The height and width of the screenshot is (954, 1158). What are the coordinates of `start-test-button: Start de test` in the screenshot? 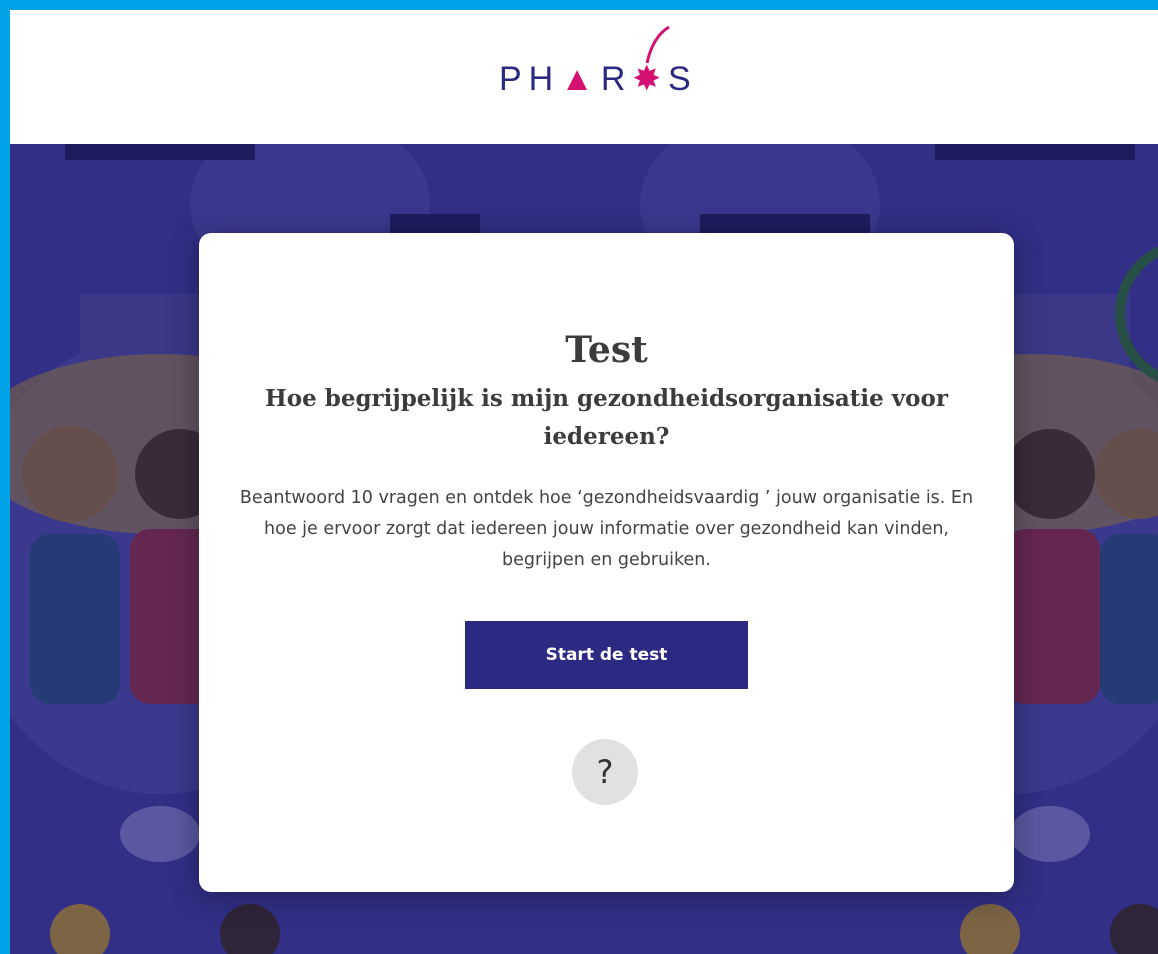 It's located at (606, 655).